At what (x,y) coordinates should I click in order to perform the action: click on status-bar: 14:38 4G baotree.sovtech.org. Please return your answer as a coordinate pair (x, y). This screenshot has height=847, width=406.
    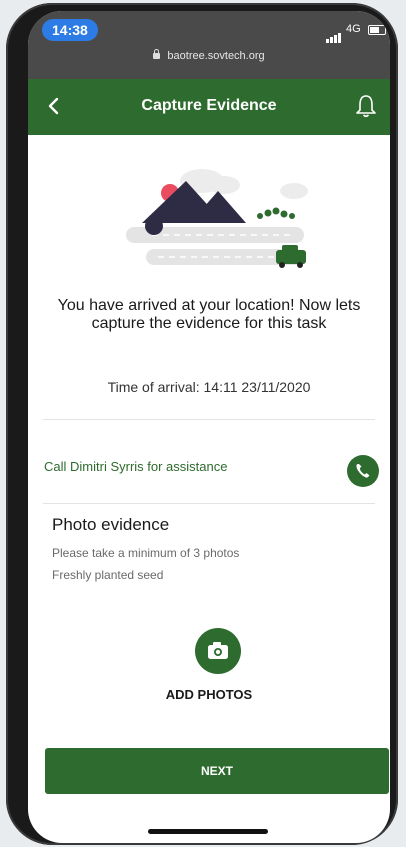
    Looking at the image, I should click on (209, 45).